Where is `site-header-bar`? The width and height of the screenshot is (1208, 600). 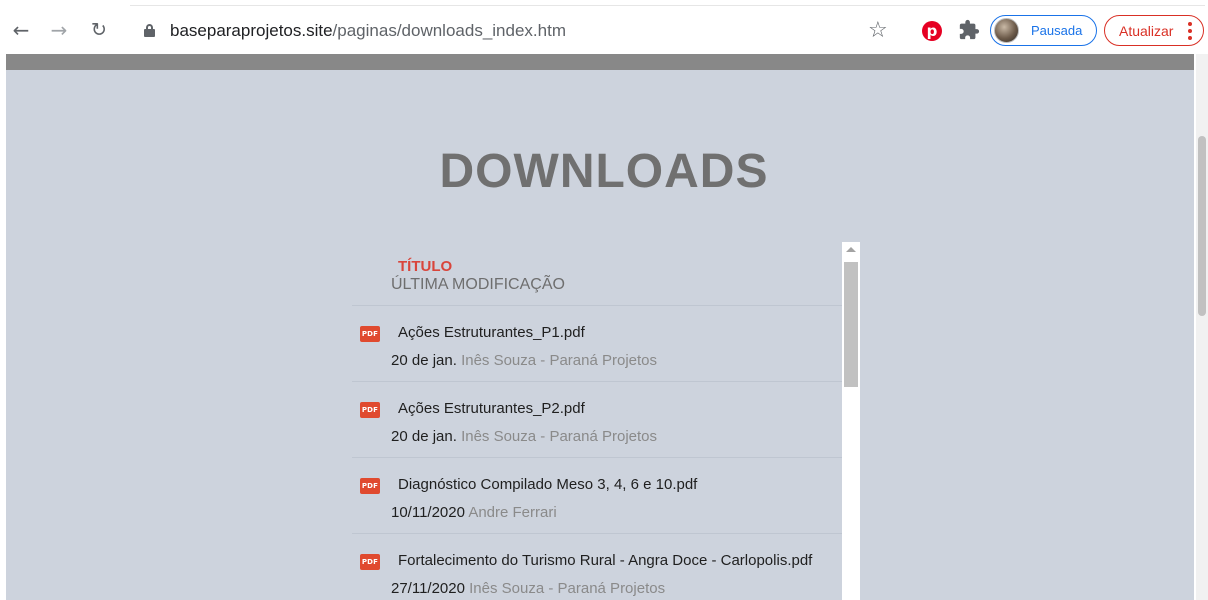 site-header-bar is located at coordinates (600, 62).